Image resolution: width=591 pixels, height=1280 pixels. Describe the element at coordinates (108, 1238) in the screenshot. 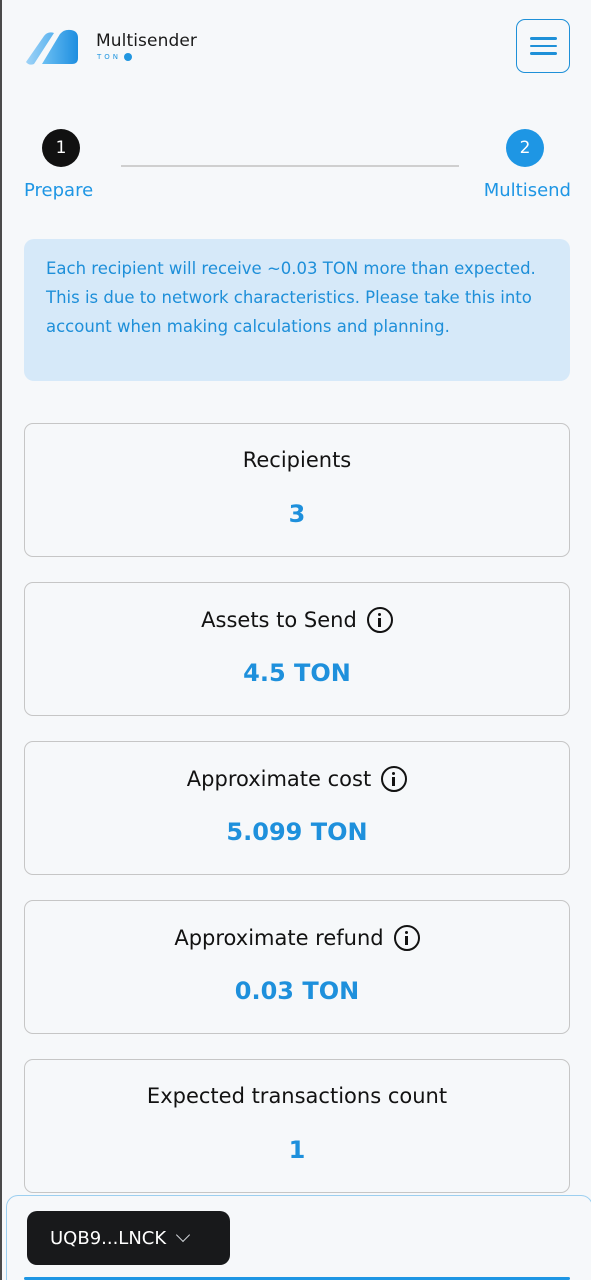

I see `wallet-address: UQB9...LNCK` at that location.